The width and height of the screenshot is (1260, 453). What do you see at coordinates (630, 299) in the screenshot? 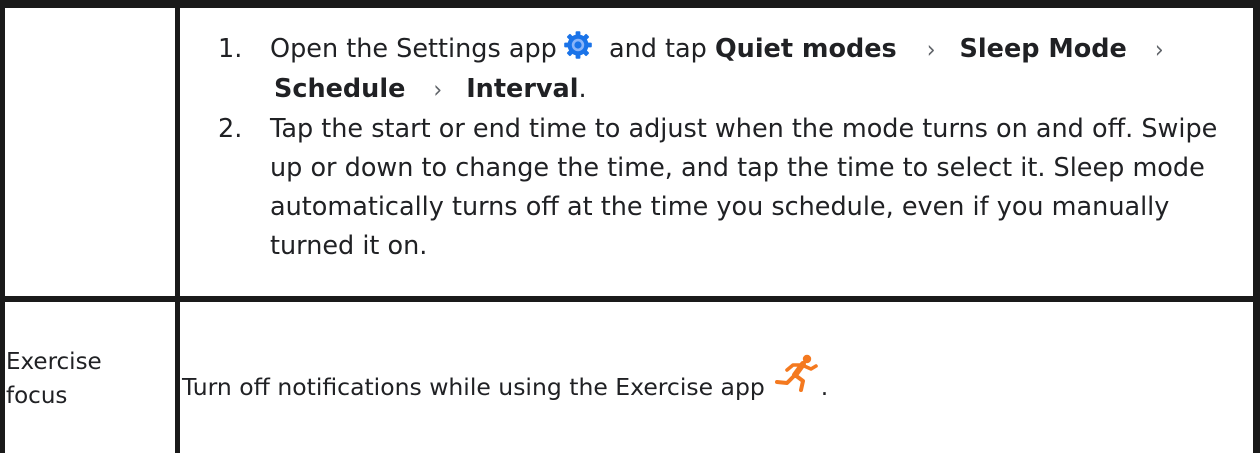
I see `table-row-divider` at bounding box center [630, 299].